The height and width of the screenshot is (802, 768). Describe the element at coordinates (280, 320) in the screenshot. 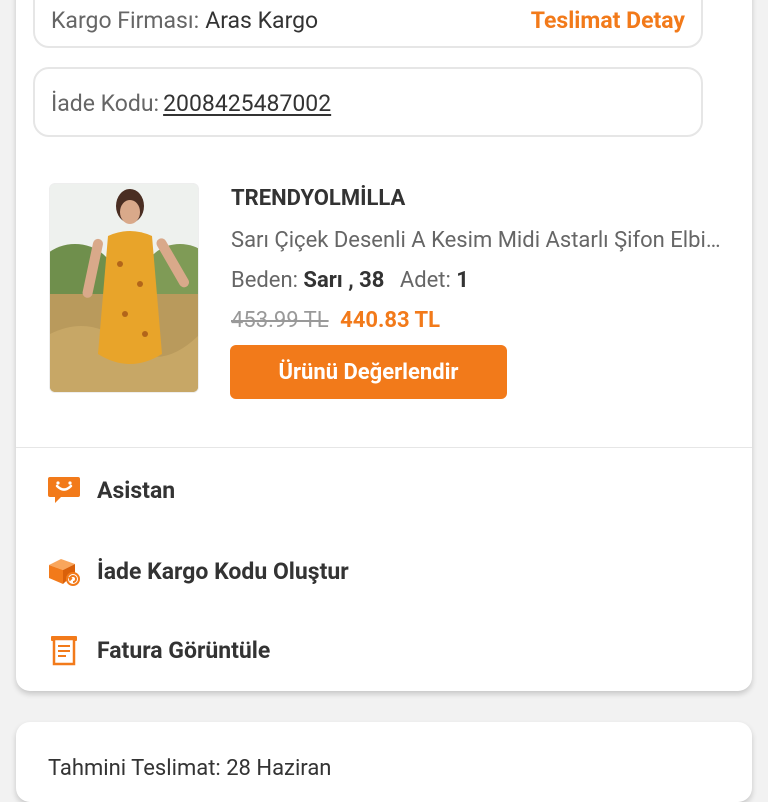

I see `old-price: 453.99 TL` at that location.